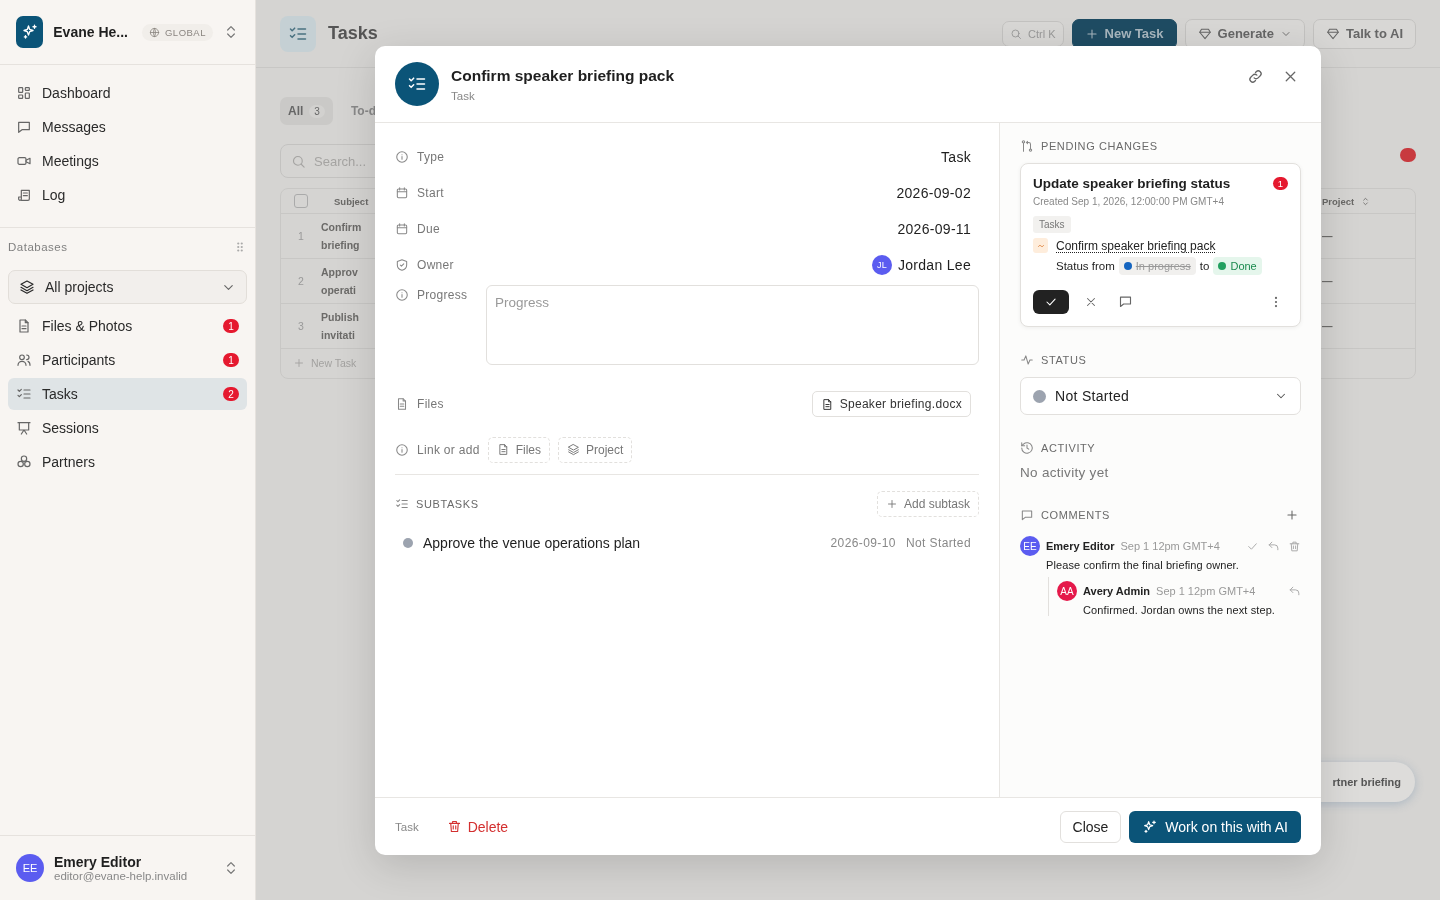 The image size is (1440, 900). I want to click on globe-icon, so click(154, 32).